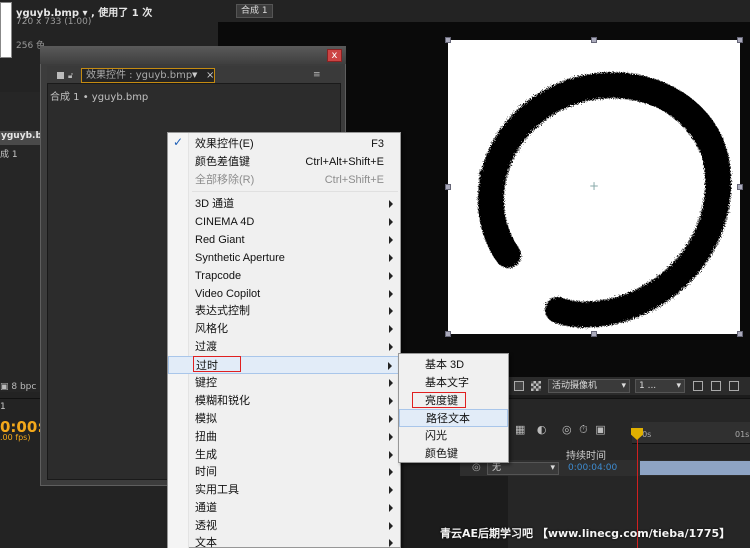 The image size is (750, 548). Describe the element at coordinates (9, 153) in the screenshot. I see `project-item-comp: 成 1` at that location.